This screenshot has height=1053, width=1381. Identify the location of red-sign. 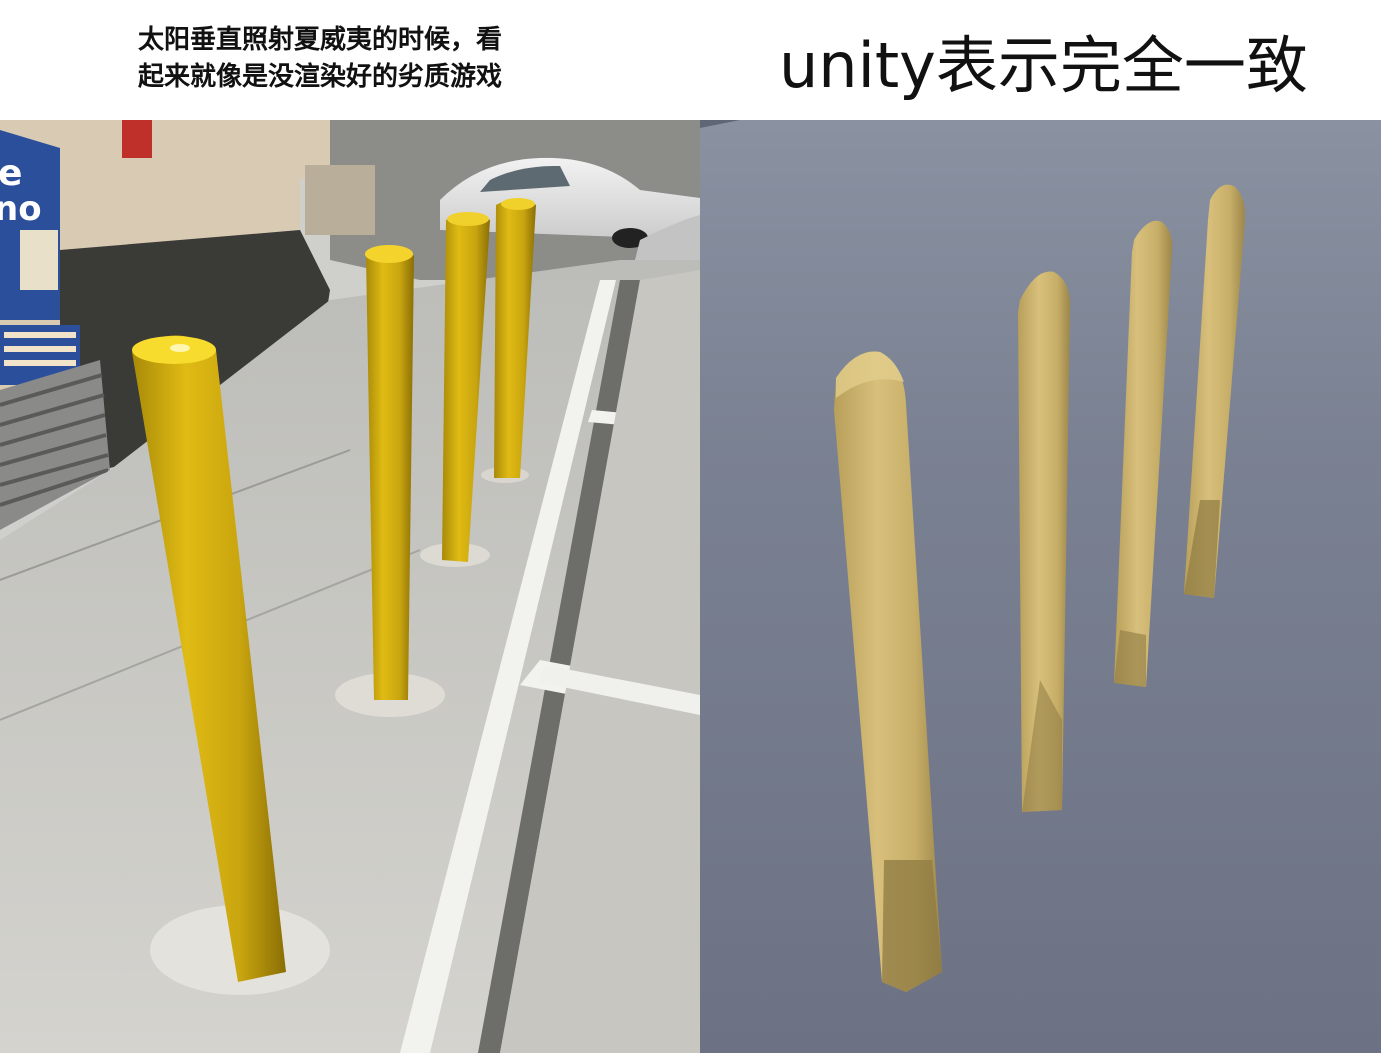
(137, 139).